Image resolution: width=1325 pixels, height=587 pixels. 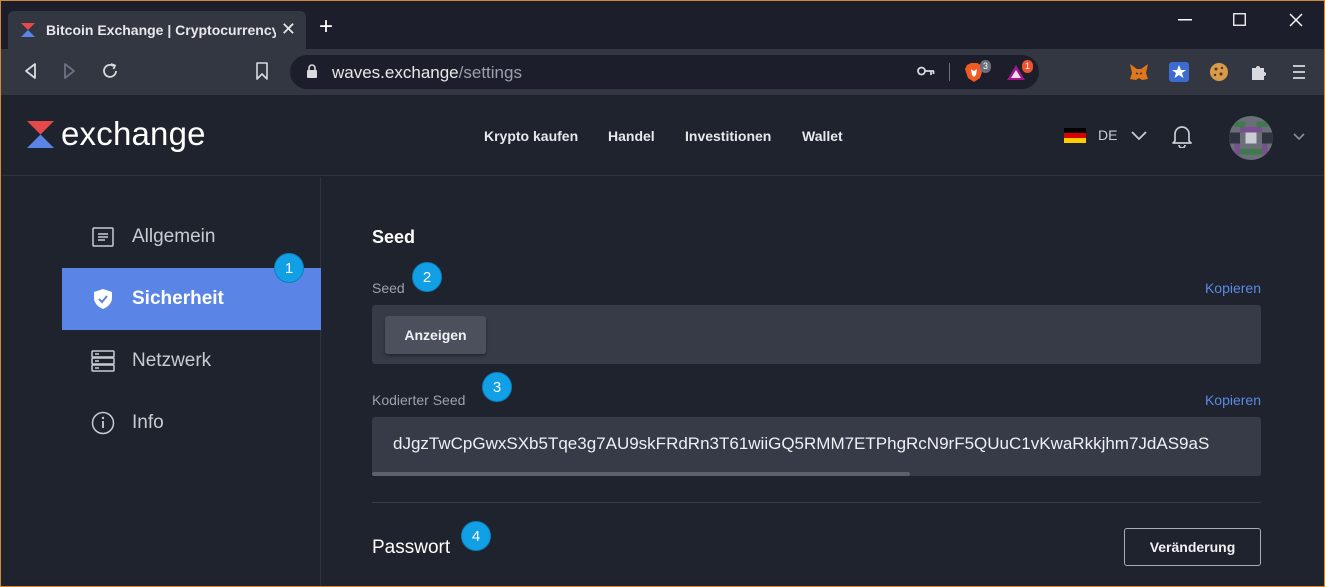 I want to click on password-section-title: Passwort, so click(x=411, y=547).